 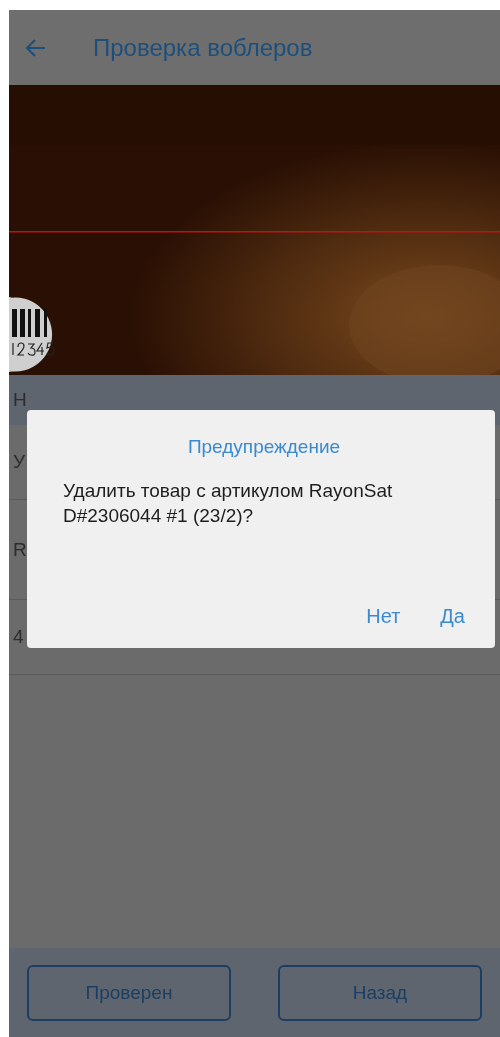 I want to click on dialog-button: Нет, so click(x=383, y=616).